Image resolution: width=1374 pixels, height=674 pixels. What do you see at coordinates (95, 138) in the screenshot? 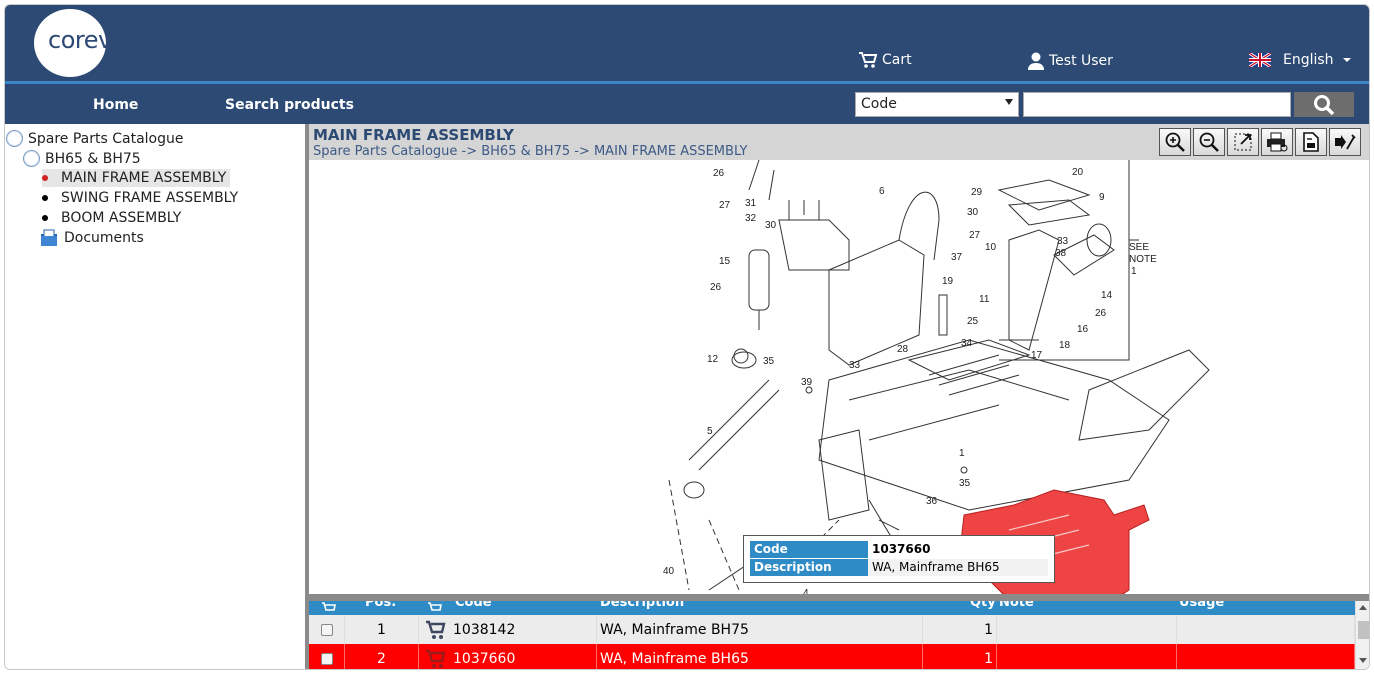
I see `tree-root: Spare Parts Catalogue` at bounding box center [95, 138].